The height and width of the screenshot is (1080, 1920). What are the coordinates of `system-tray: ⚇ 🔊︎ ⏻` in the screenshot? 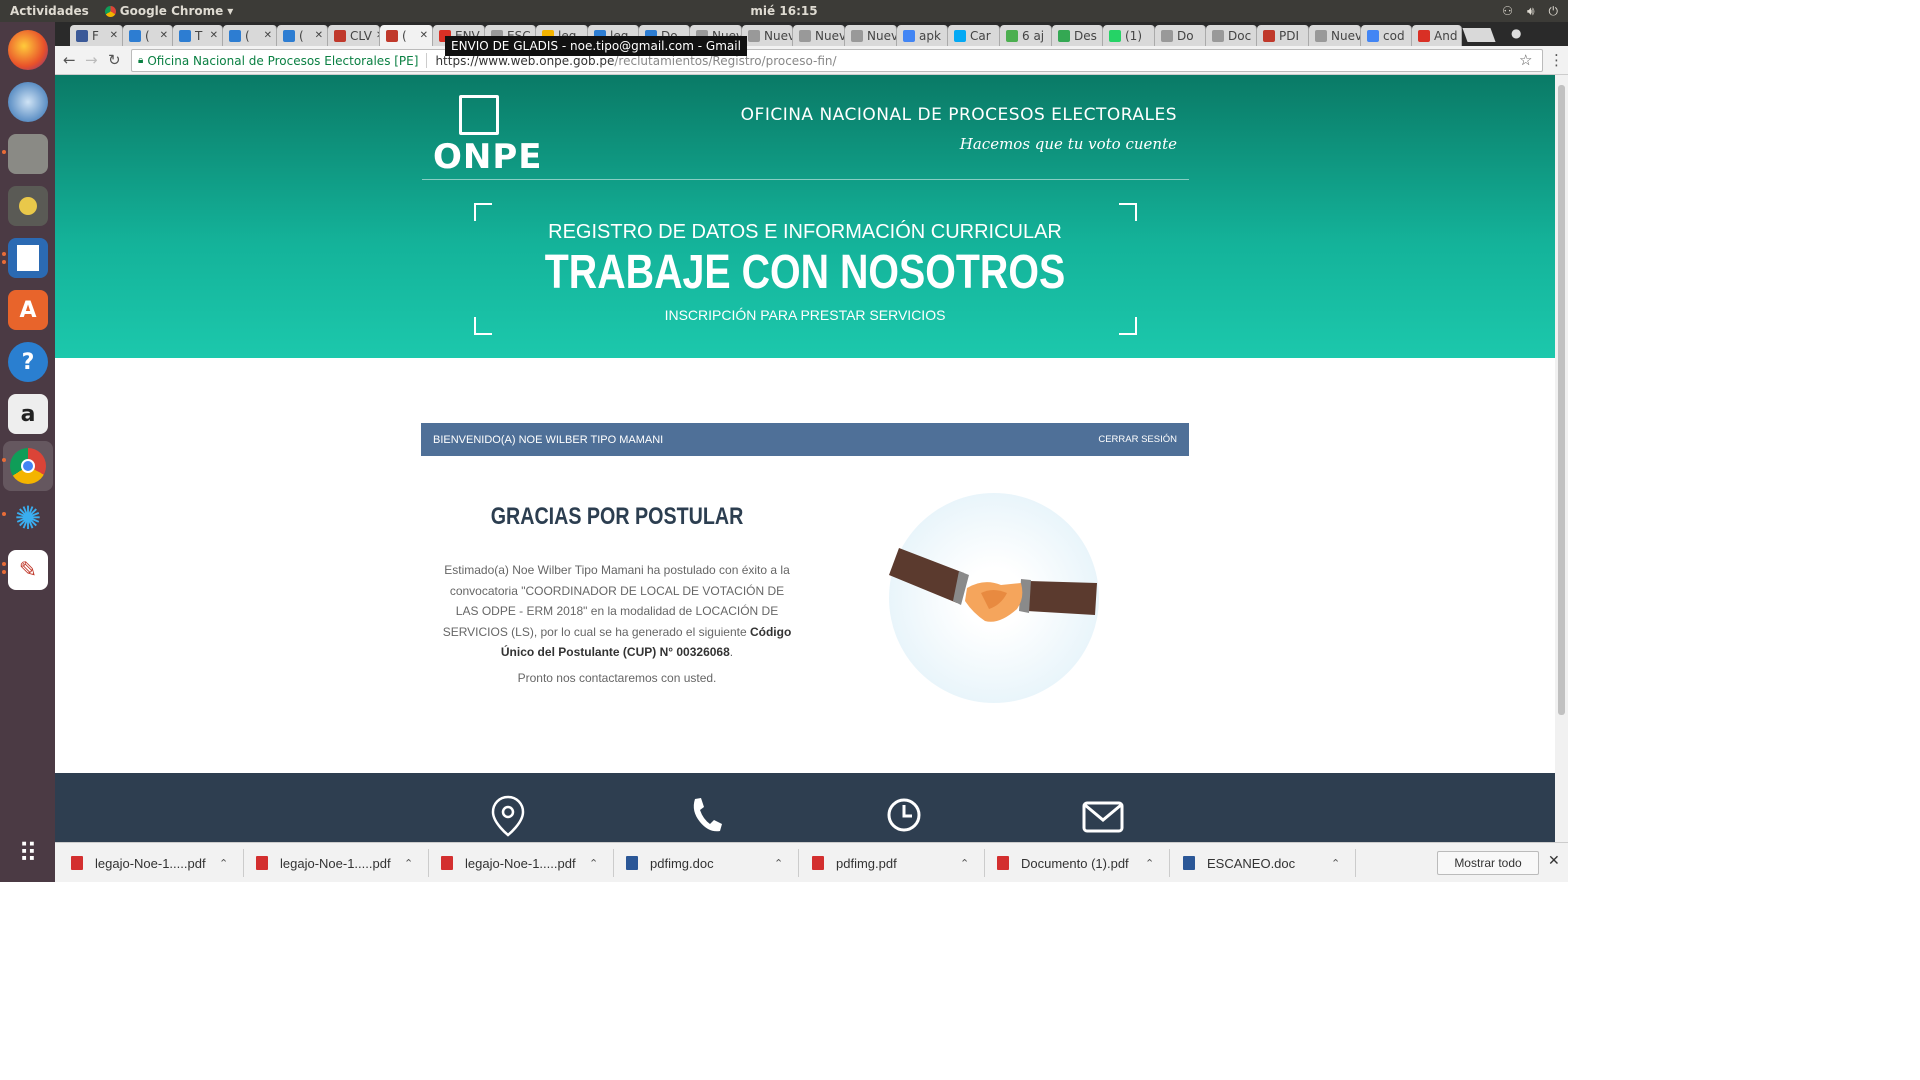 It's located at (1530, 11).